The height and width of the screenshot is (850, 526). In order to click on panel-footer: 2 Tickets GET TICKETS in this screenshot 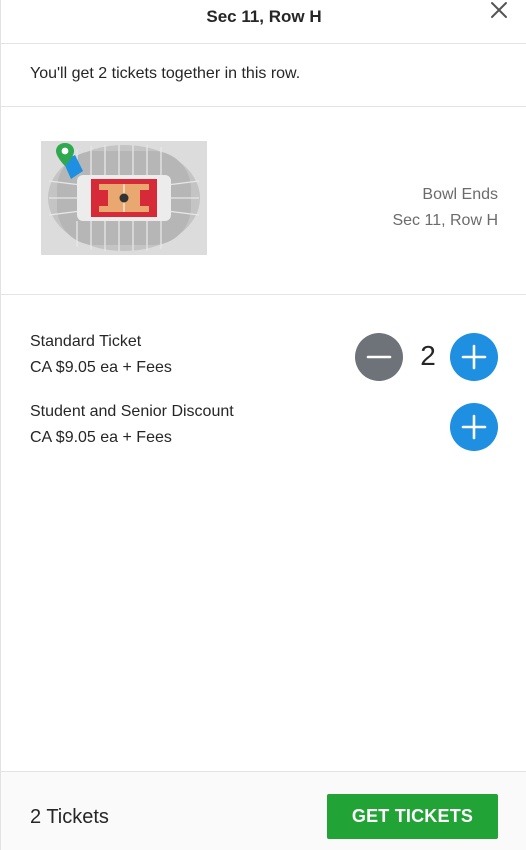, I will do `click(263, 810)`.